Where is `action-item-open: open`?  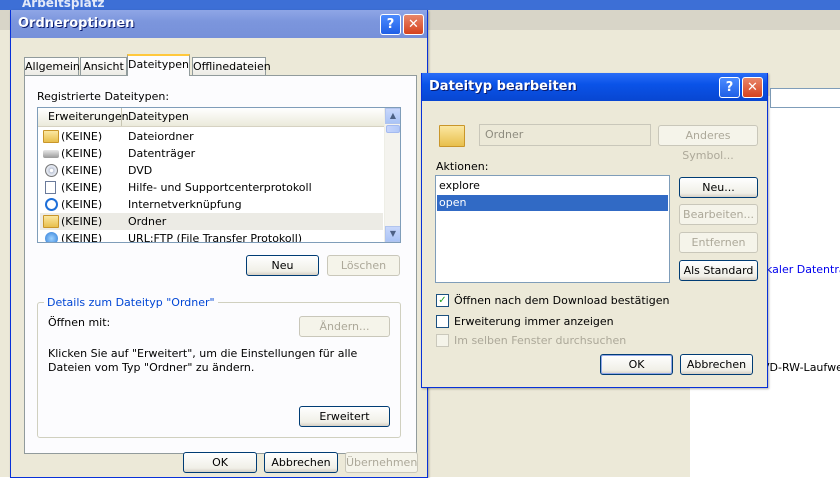 action-item-open: open is located at coordinates (552, 203).